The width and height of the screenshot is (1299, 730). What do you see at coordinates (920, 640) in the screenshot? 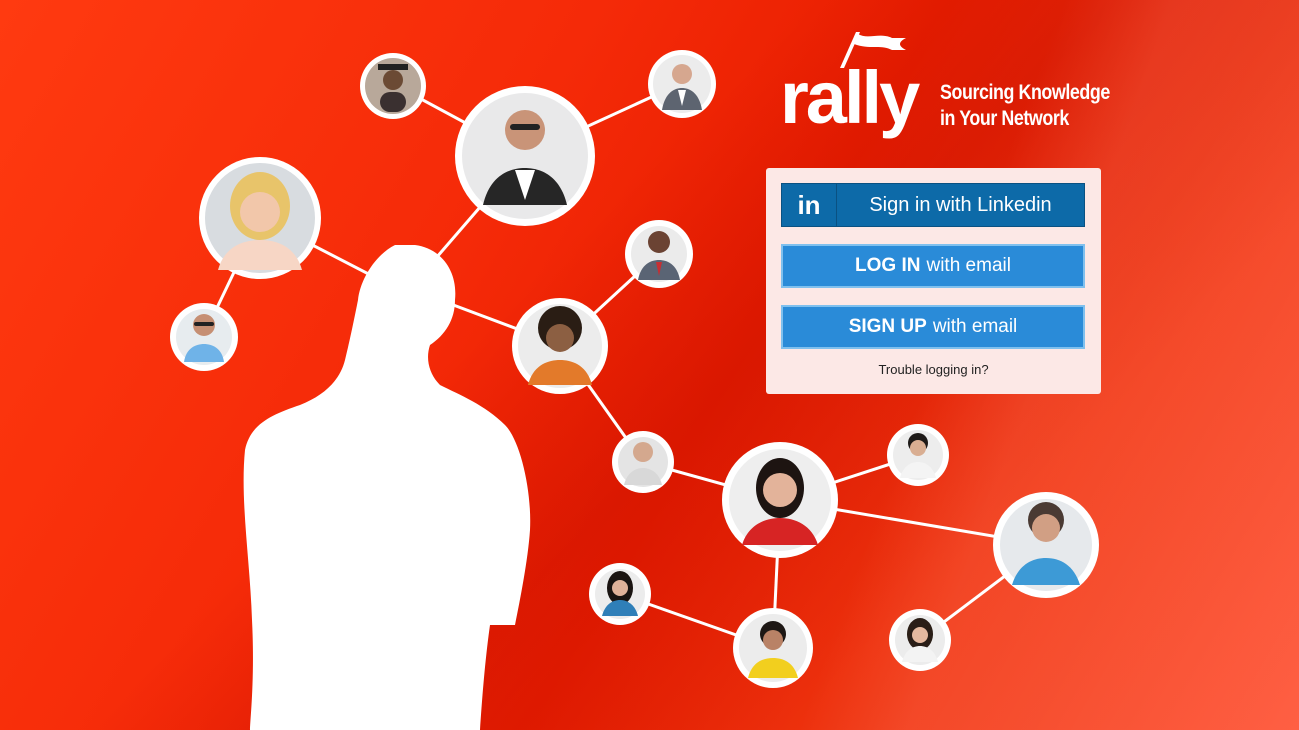
I see `avatar-woman-asian` at bounding box center [920, 640].